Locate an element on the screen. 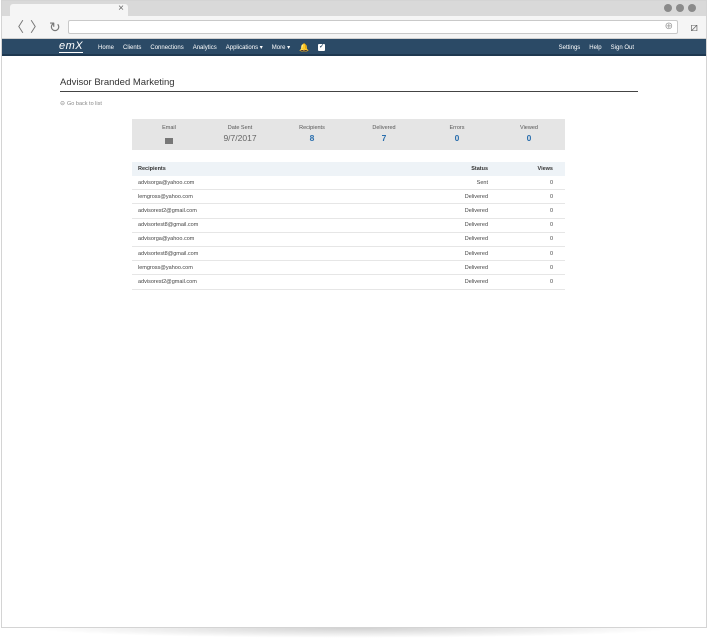 This screenshot has width=708, height=640. back-link: ⊖ Go back to list is located at coordinates (81, 104).